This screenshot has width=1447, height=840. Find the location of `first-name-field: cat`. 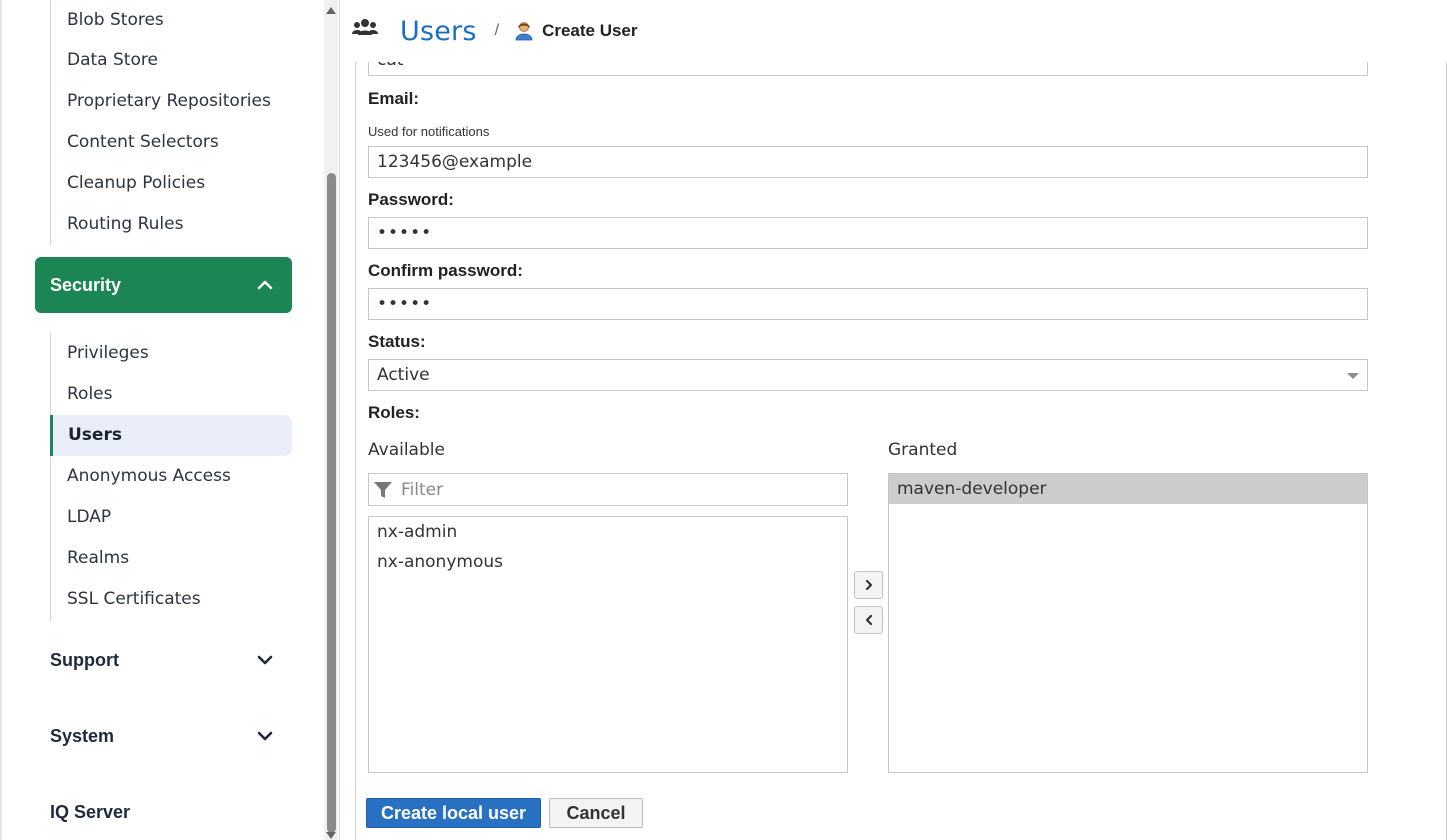

first-name-field: cat is located at coordinates (868, 69).